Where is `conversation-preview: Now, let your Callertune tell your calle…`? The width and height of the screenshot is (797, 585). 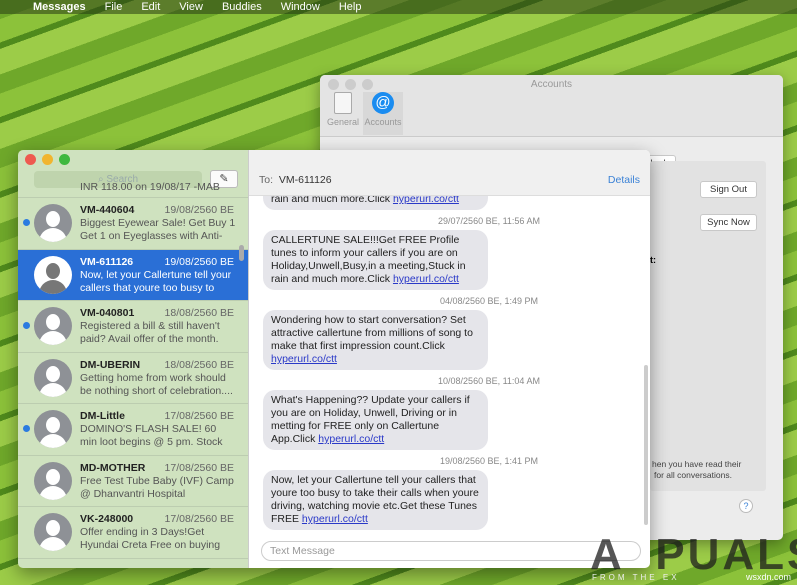
conversation-preview: Now, let your Callertune tell your calle… is located at coordinates (156, 281).